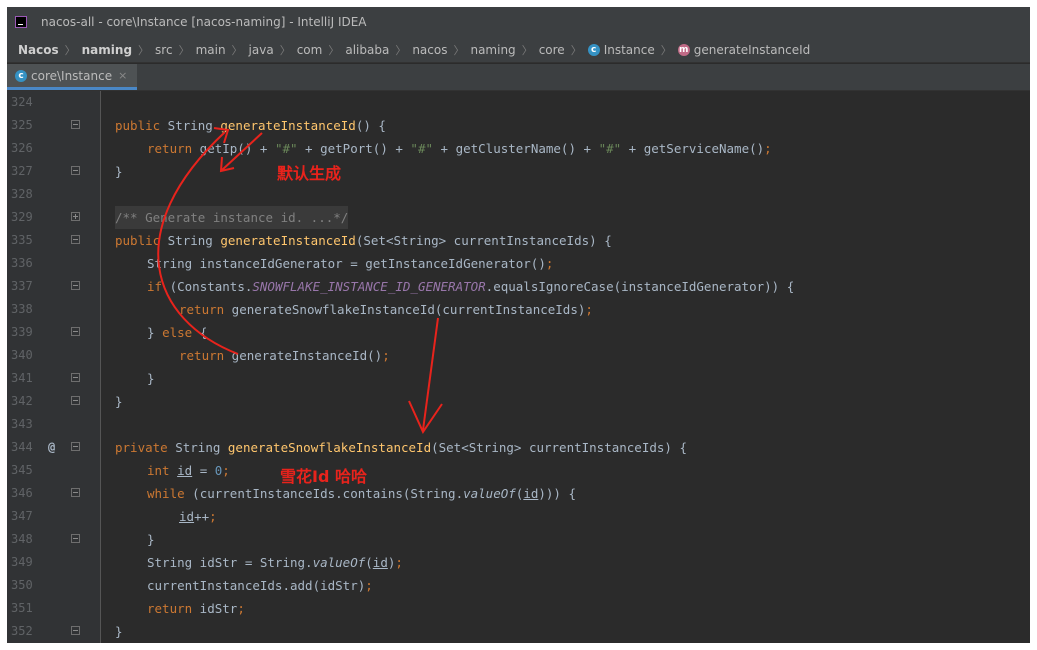 This screenshot has height=650, width=1037. I want to click on code-line: 340 return generateInstanceId();, so click(518, 355).